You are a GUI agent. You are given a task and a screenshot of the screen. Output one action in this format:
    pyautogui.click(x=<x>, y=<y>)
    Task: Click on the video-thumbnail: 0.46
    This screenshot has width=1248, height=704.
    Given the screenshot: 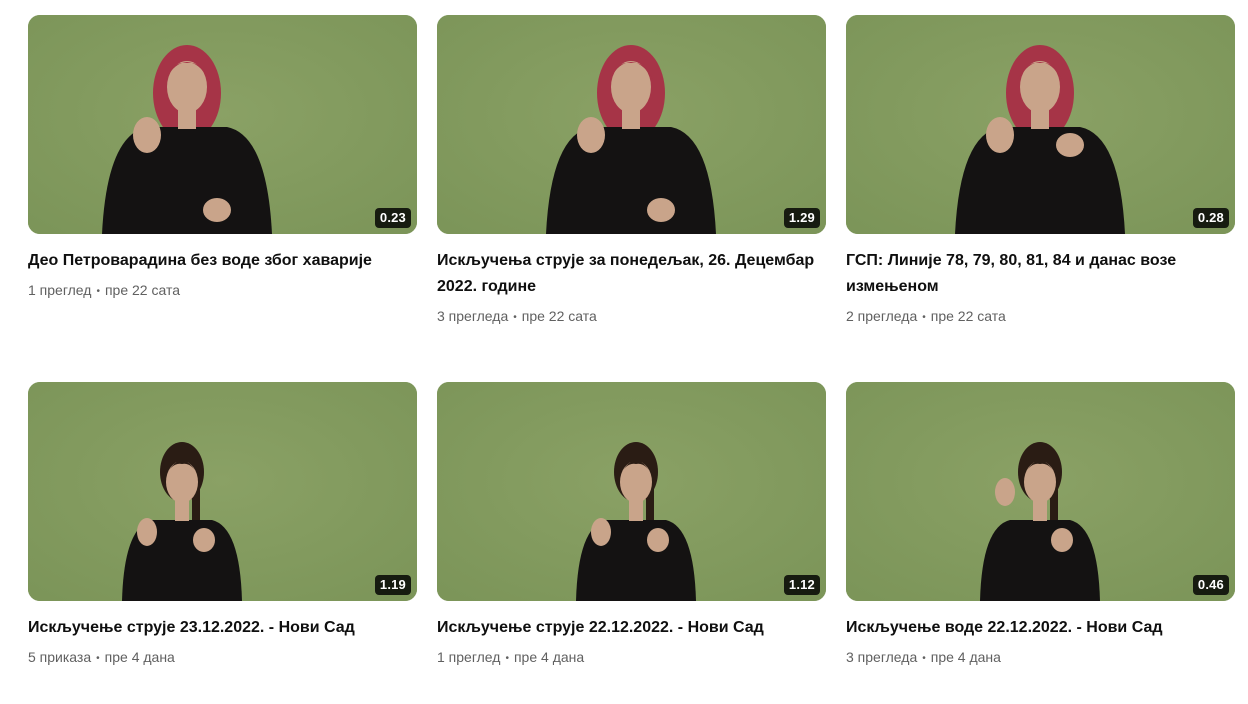 What is the action you would take?
    pyautogui.click(x=1040, y=491)
    